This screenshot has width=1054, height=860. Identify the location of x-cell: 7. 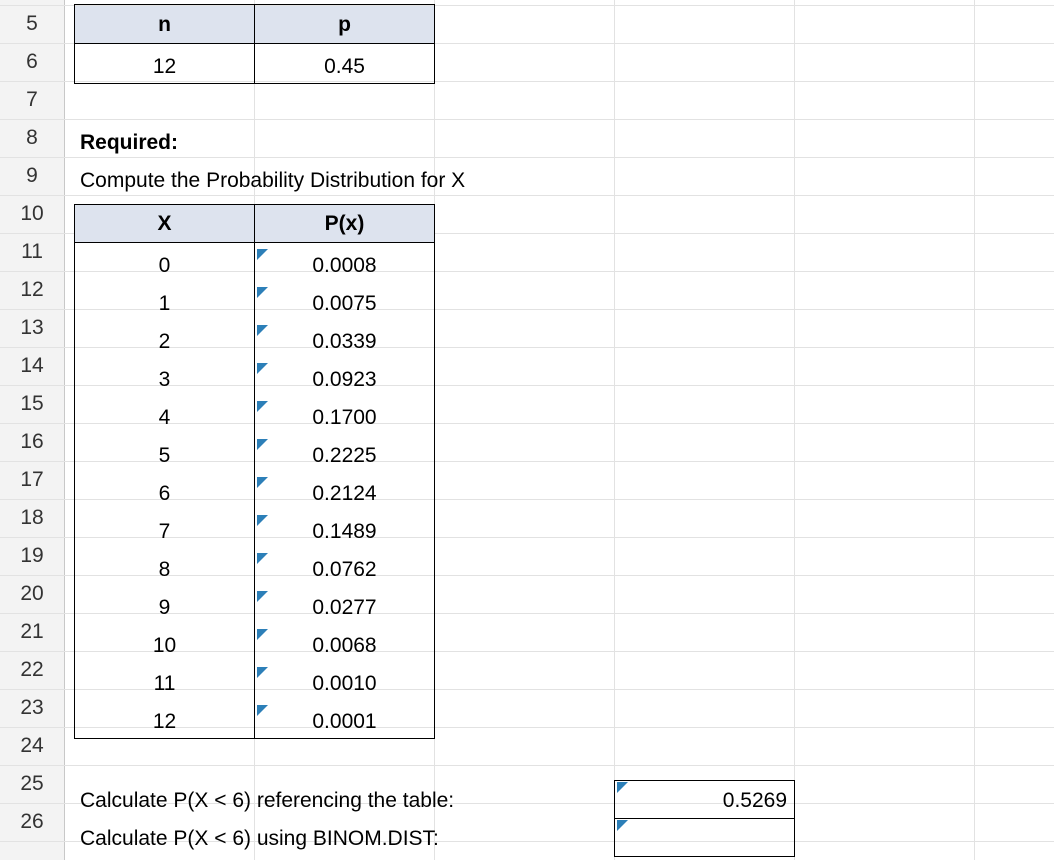
(164, 532).